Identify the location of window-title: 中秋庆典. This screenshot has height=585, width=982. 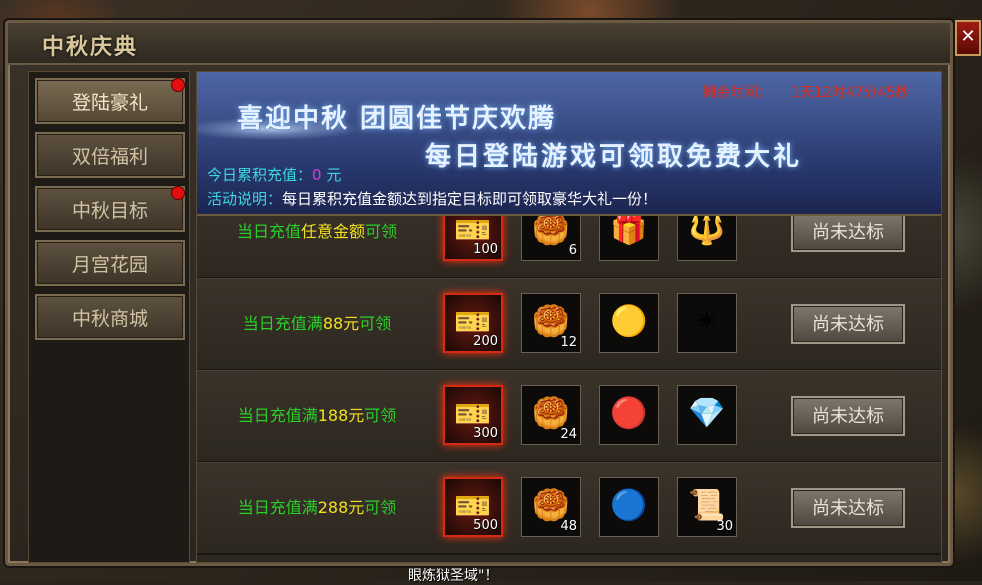
(90, 47).